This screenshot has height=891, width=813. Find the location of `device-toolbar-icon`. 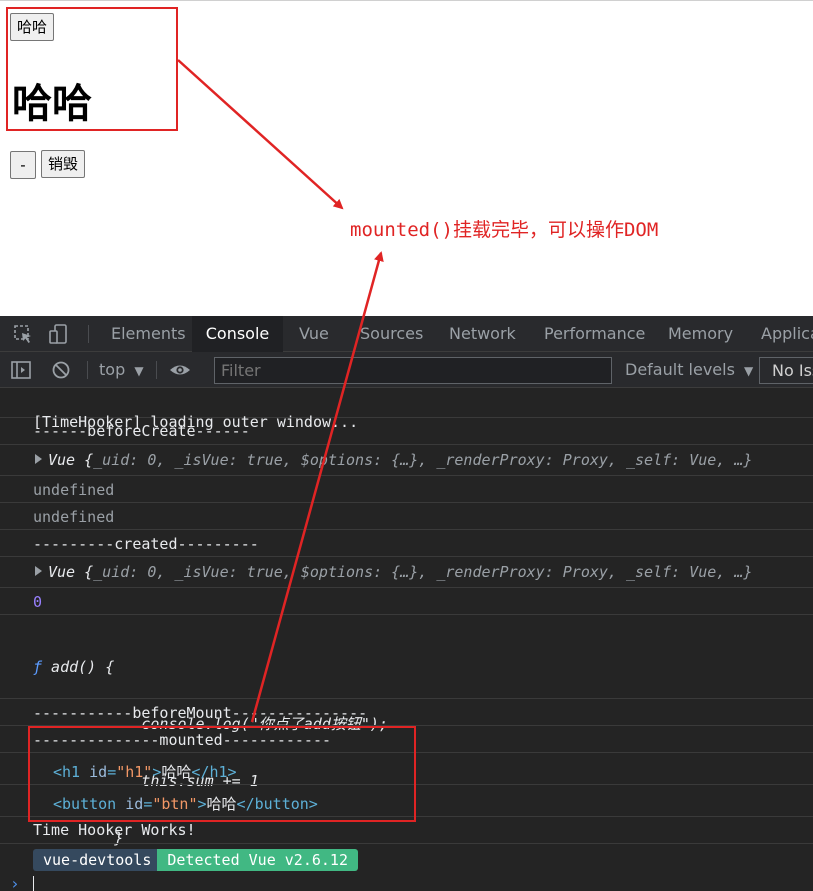

device-toolbar-icon is located at coordinates (58, 334).